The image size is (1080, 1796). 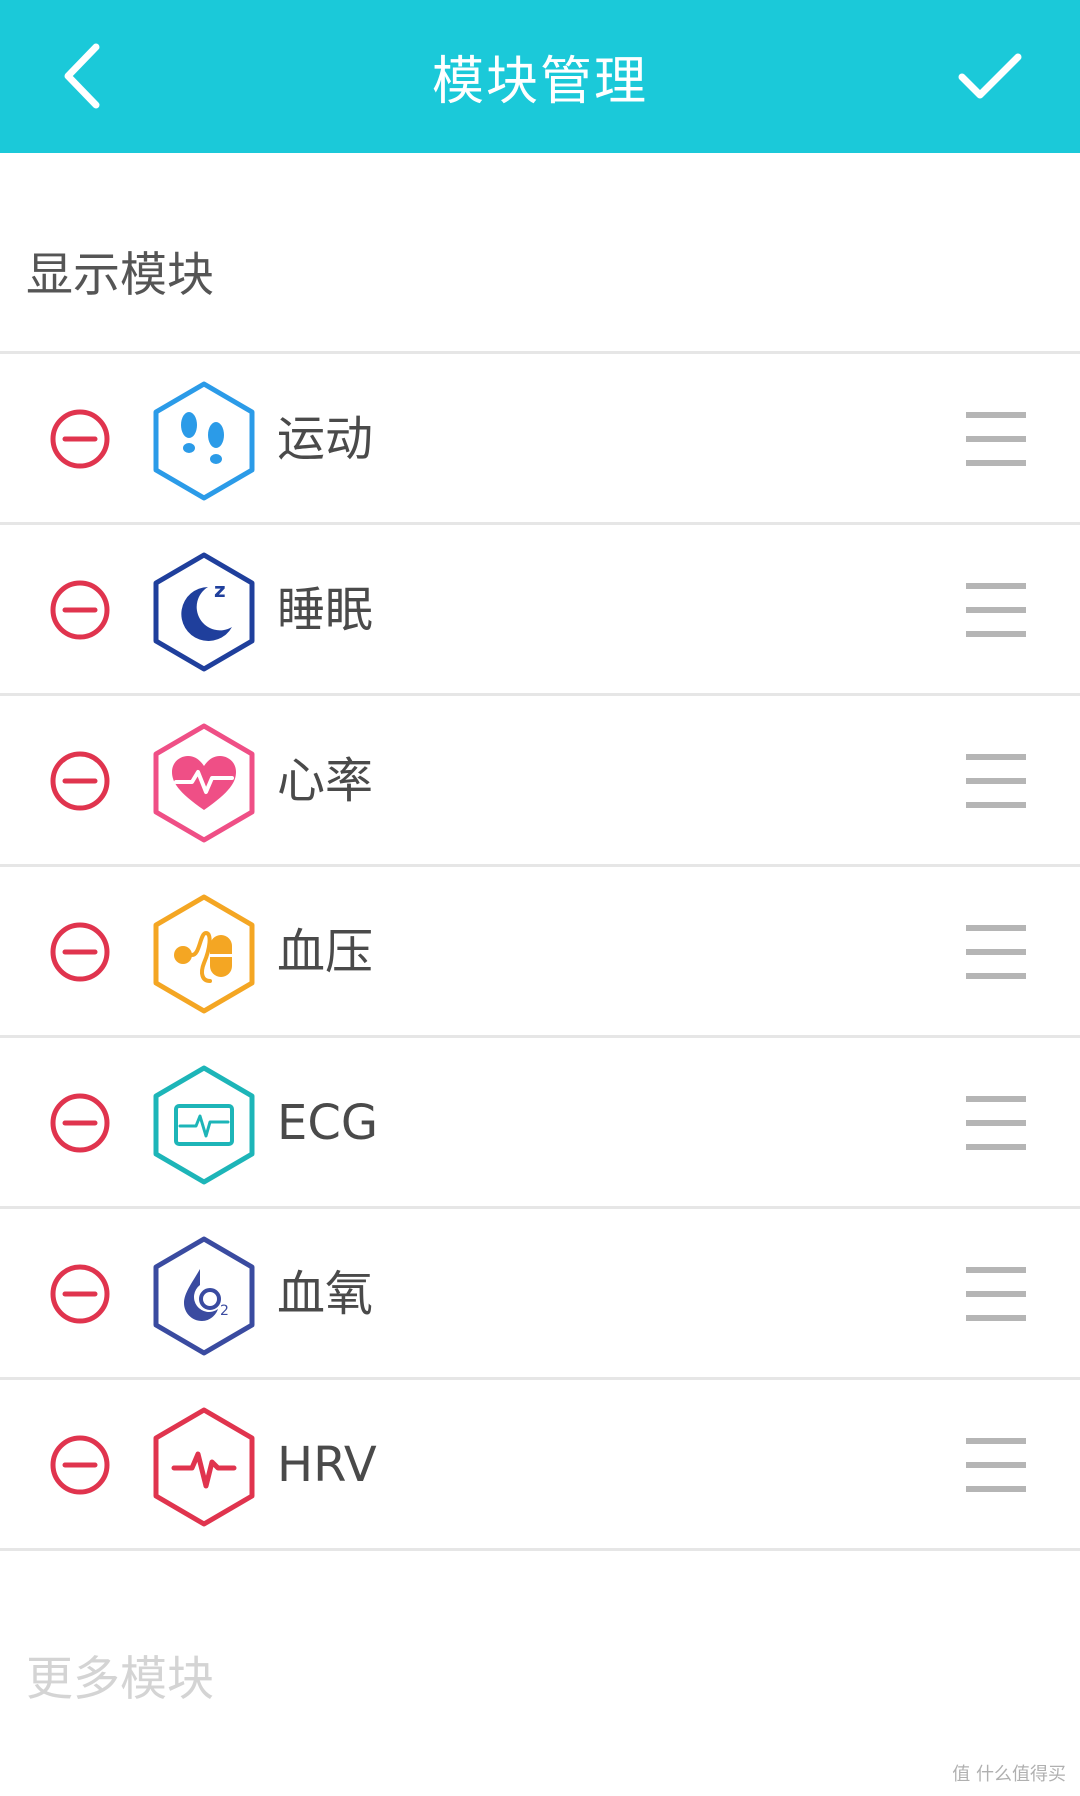 I want to click on watermark: 值 什么值得买, so click(x=1009, y=1774).